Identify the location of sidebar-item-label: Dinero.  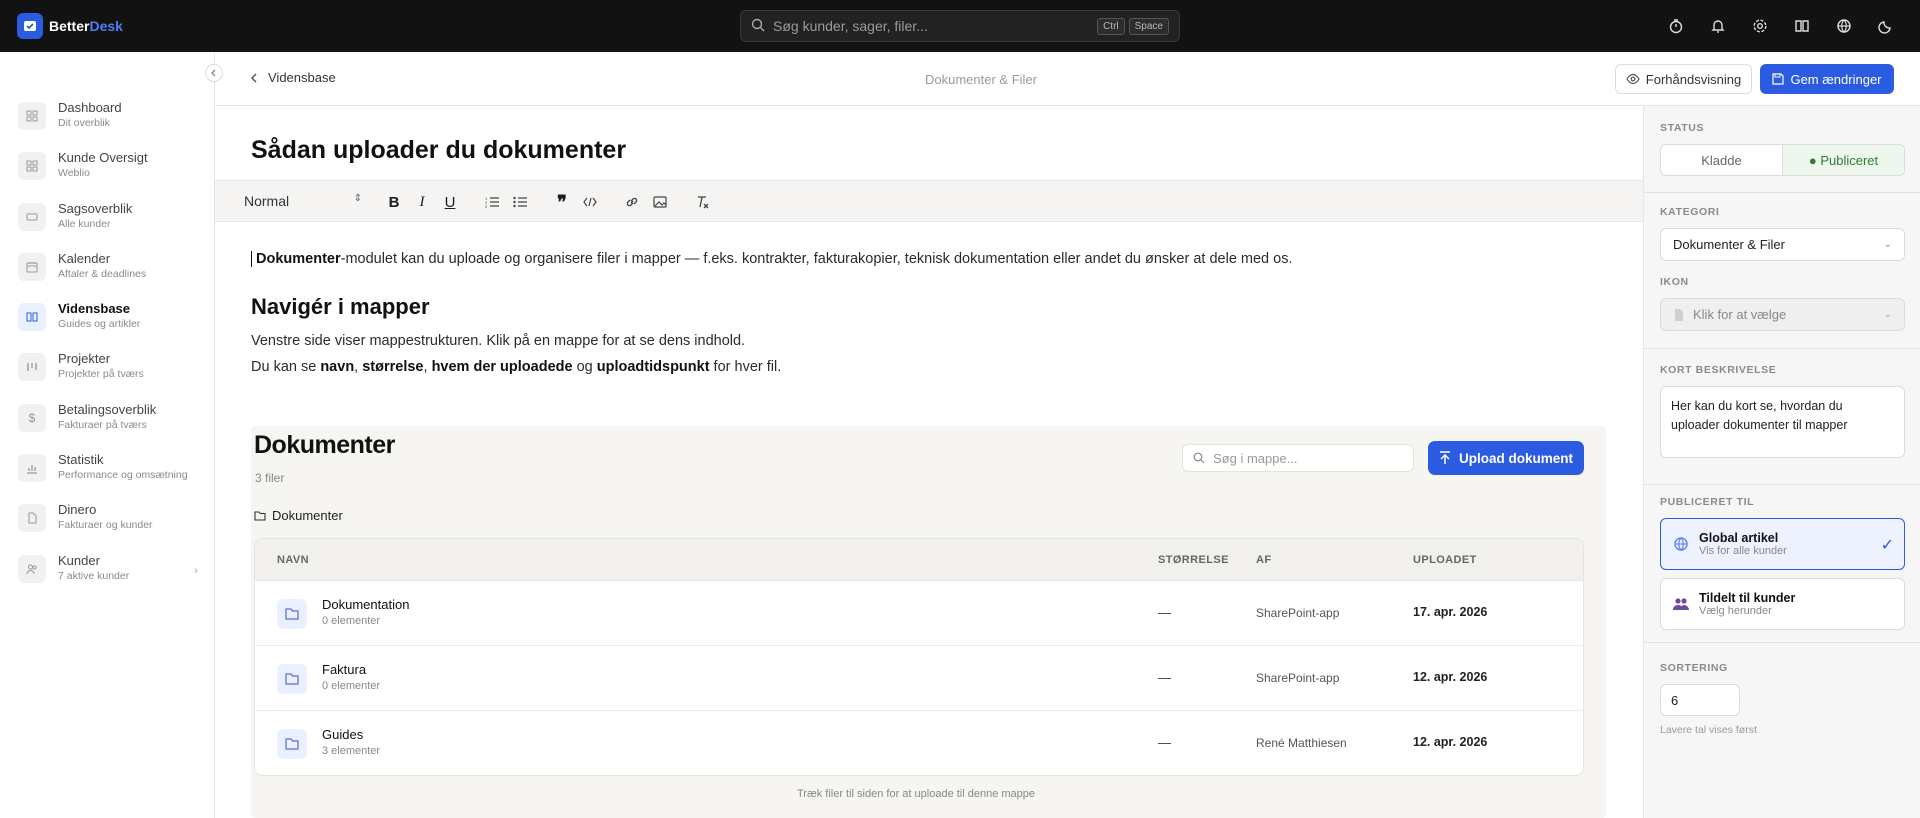
(77, 510).